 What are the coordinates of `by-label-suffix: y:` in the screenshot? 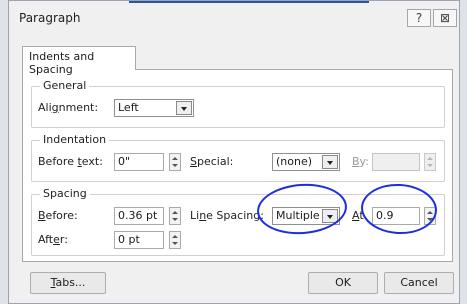 It's located at (364, 161).